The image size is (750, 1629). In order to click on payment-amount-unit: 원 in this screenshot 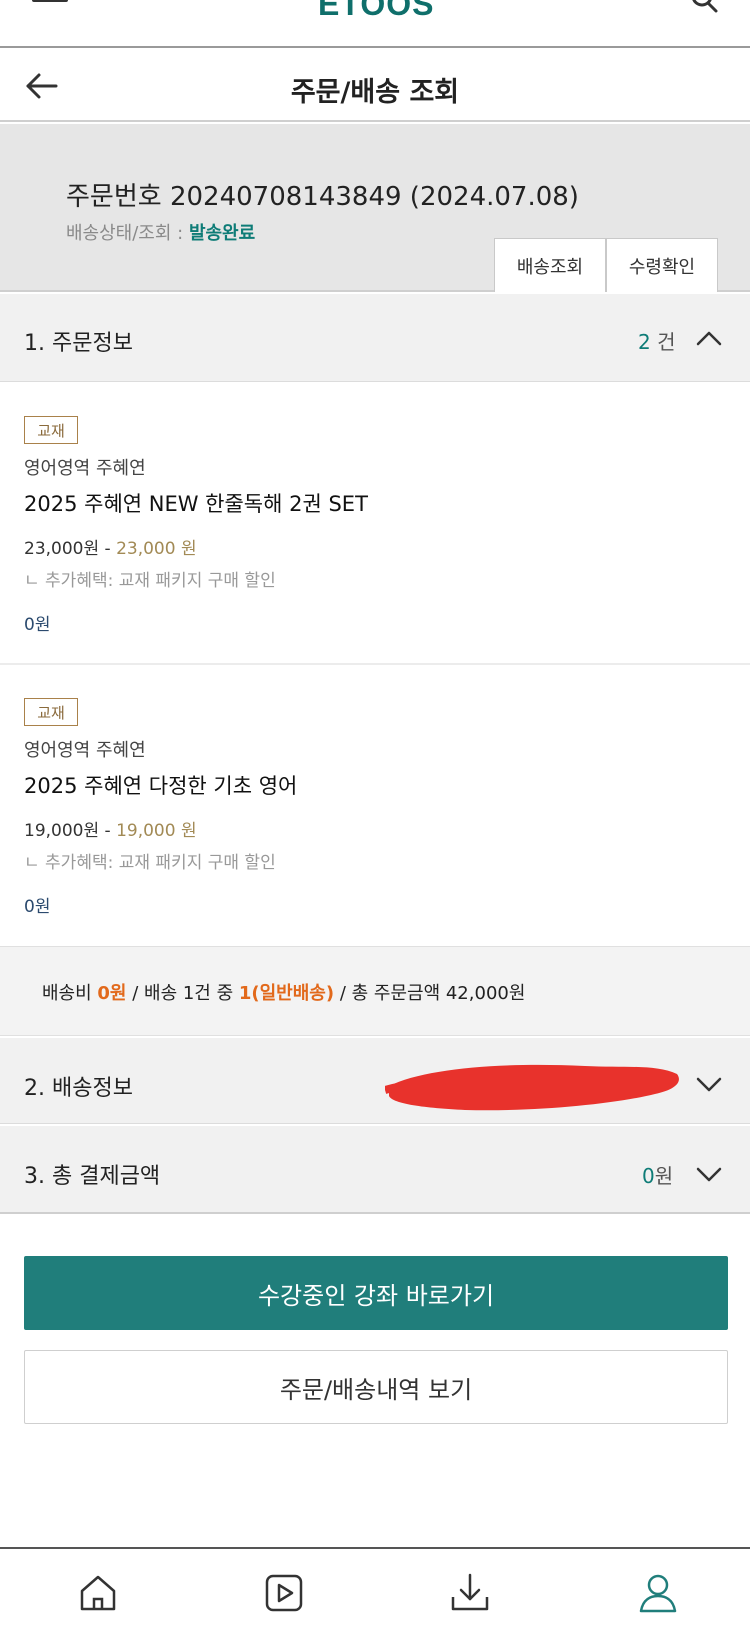, I will do `click(664, 1176)`.